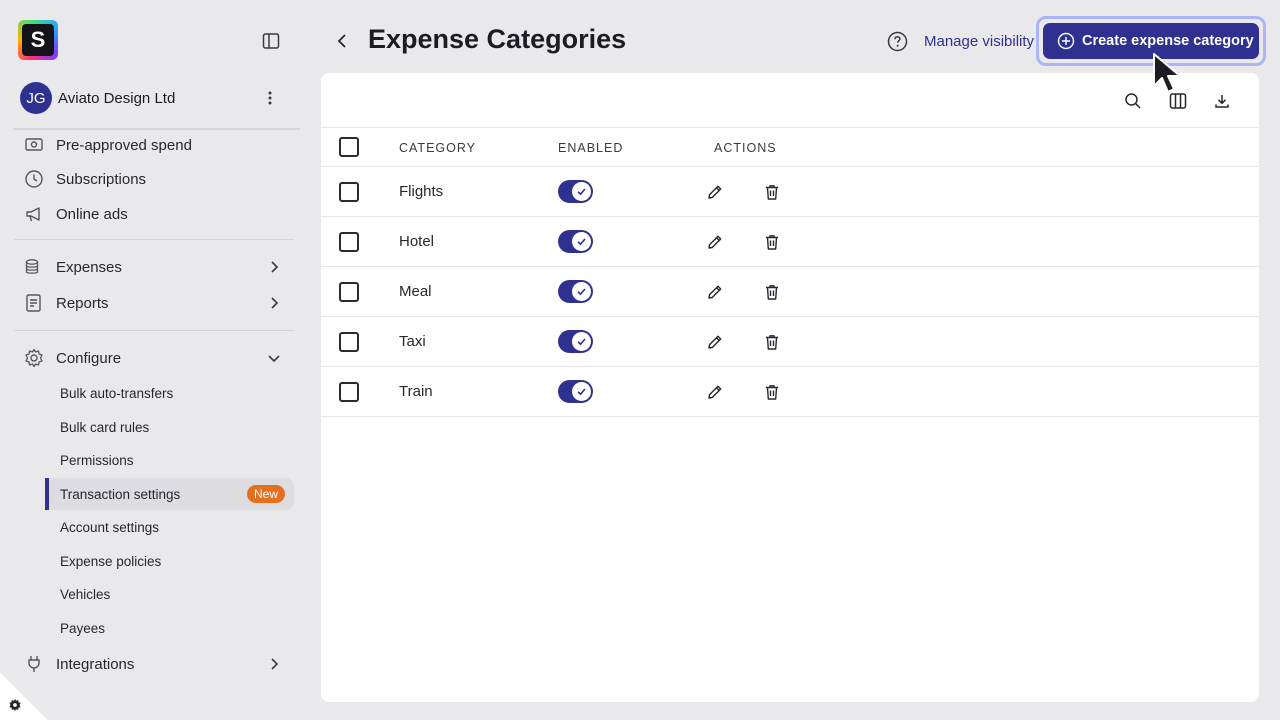 Image resolution: width=1280 pixels, height=720 pixels. I want to click on avatar: JG, so click(36, 98).